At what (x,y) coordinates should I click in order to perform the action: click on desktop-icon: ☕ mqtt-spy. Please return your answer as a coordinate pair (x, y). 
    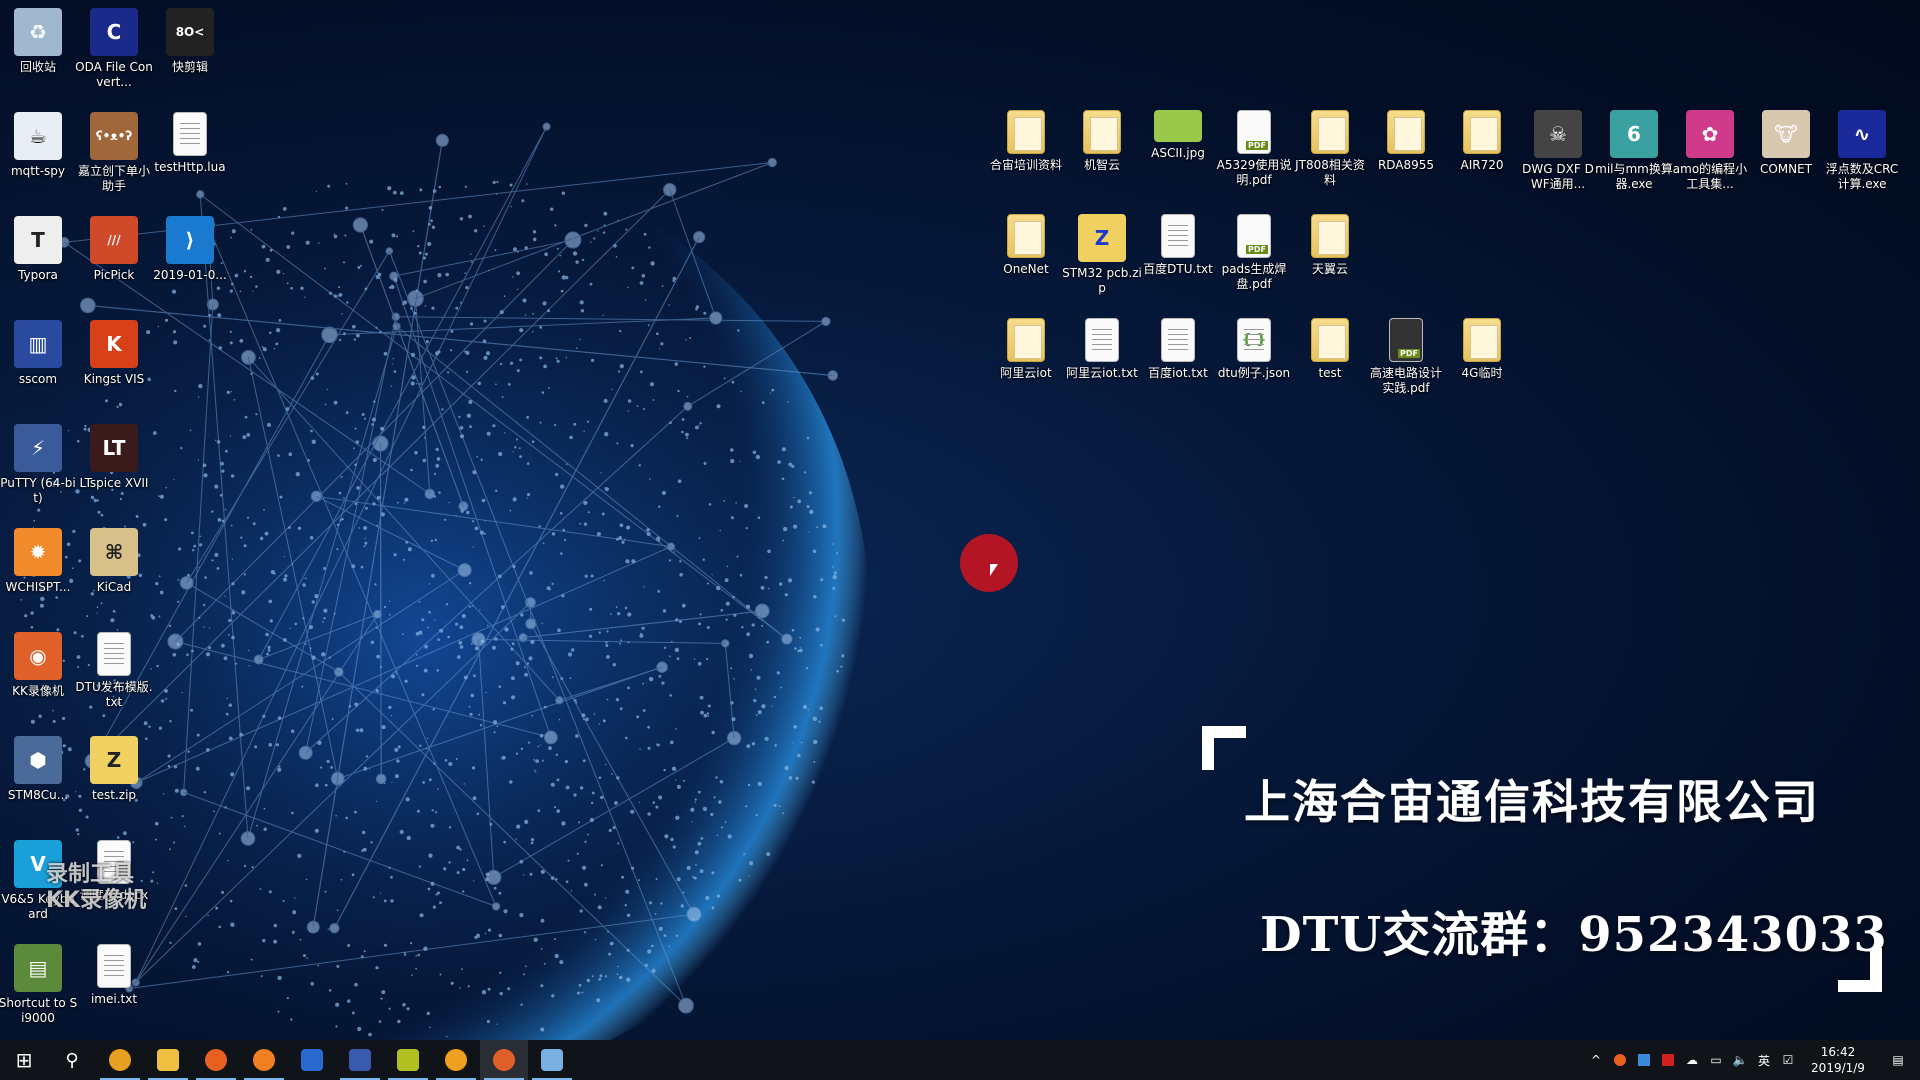
    Looking at the image, I should click on (38, 156).